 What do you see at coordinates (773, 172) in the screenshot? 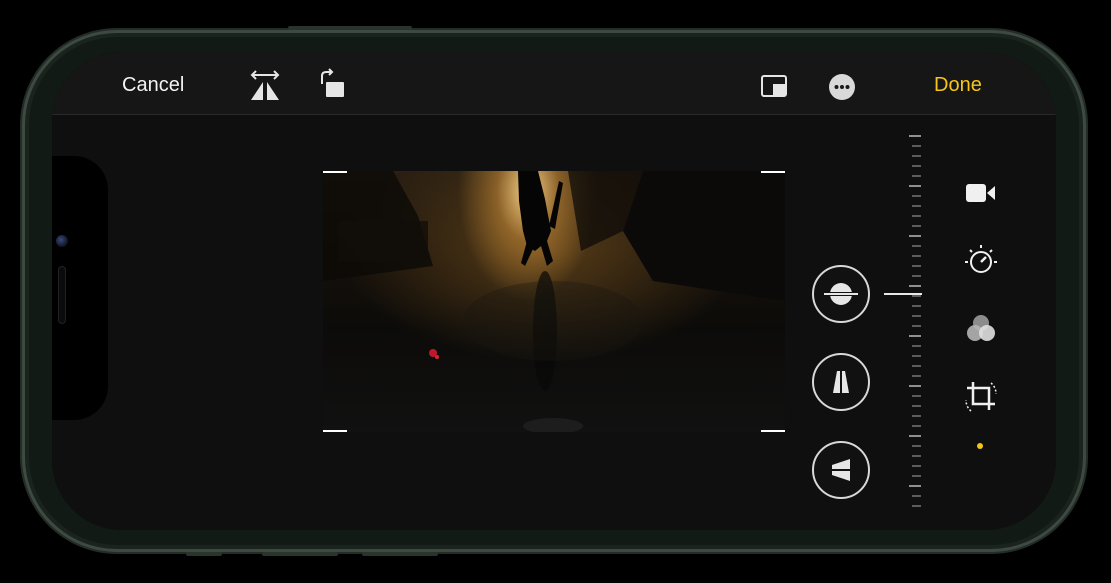
I see `crop-corner-top-right` at bounding box center [773, 172].